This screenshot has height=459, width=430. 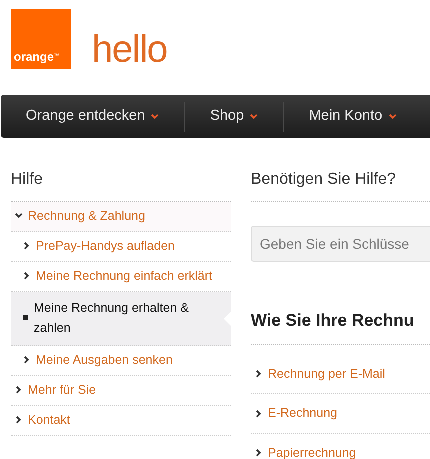 I want to click on section-link: E-Rechnung, so click(x=340, y=414).